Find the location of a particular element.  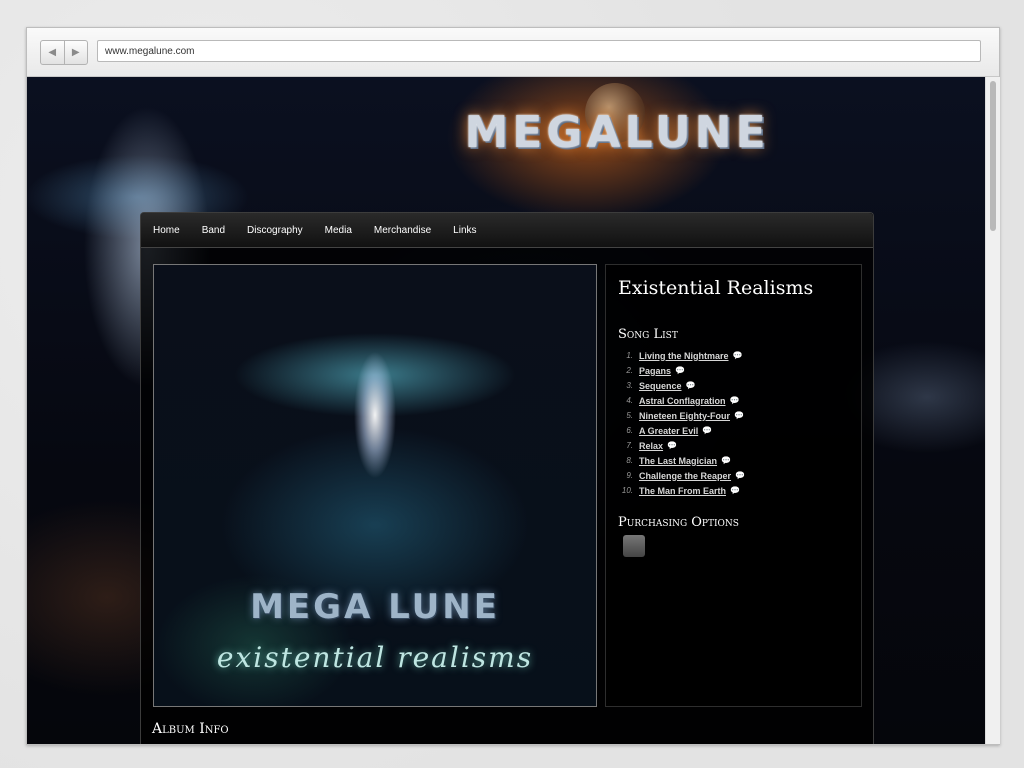

nav-band: Band is located at coordinates (213, 230).